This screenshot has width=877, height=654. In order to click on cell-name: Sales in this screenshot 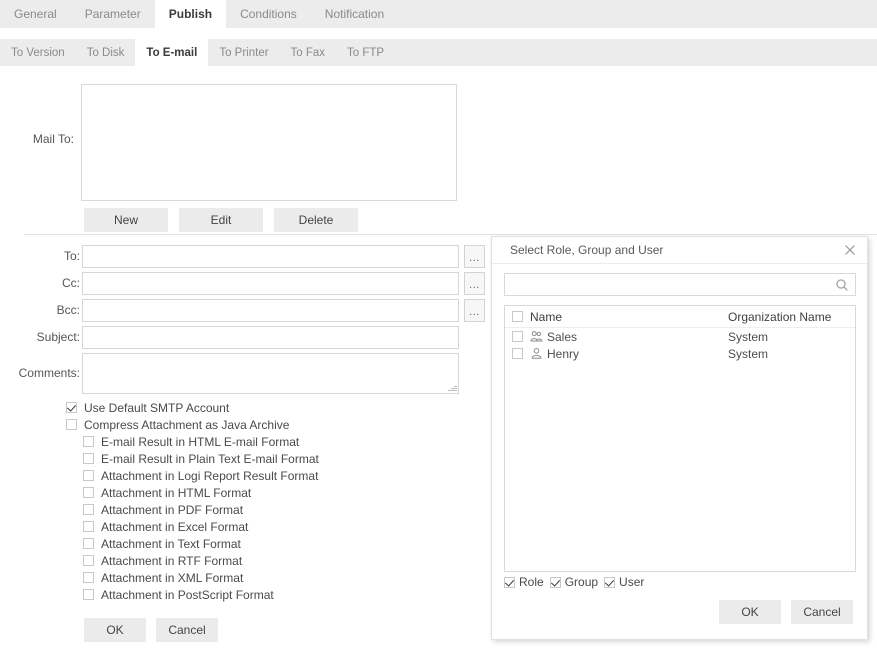, I will do `click(629, 337)`.